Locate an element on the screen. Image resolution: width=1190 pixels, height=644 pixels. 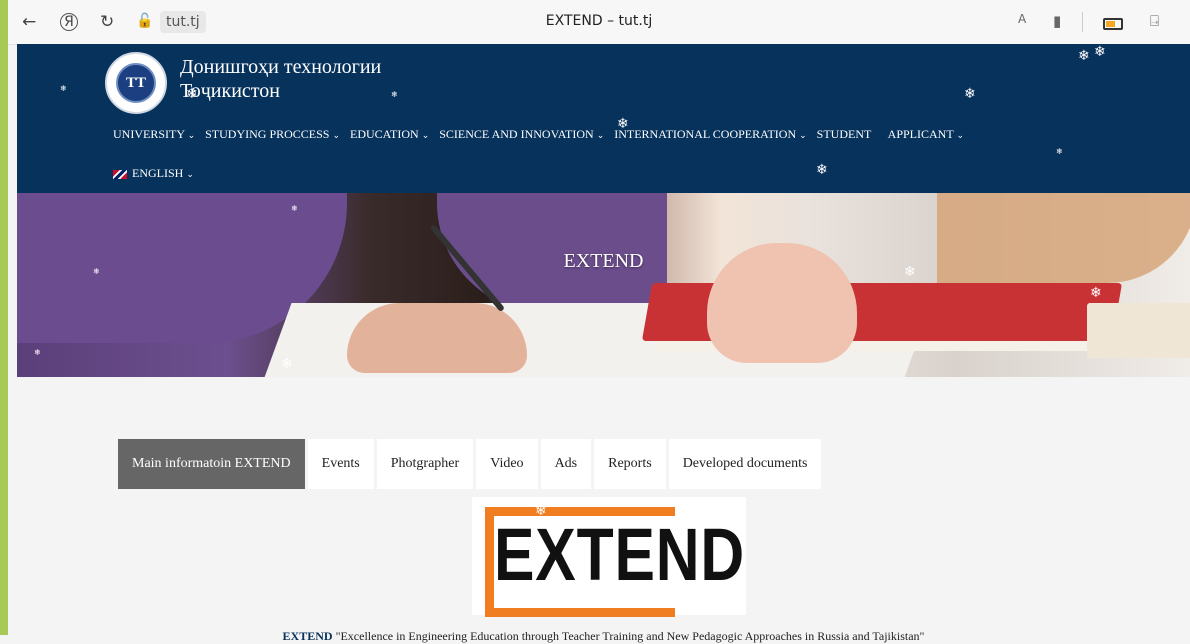
language-switcher: ENGLISH ⌄ is located at coordinates (153, 173).